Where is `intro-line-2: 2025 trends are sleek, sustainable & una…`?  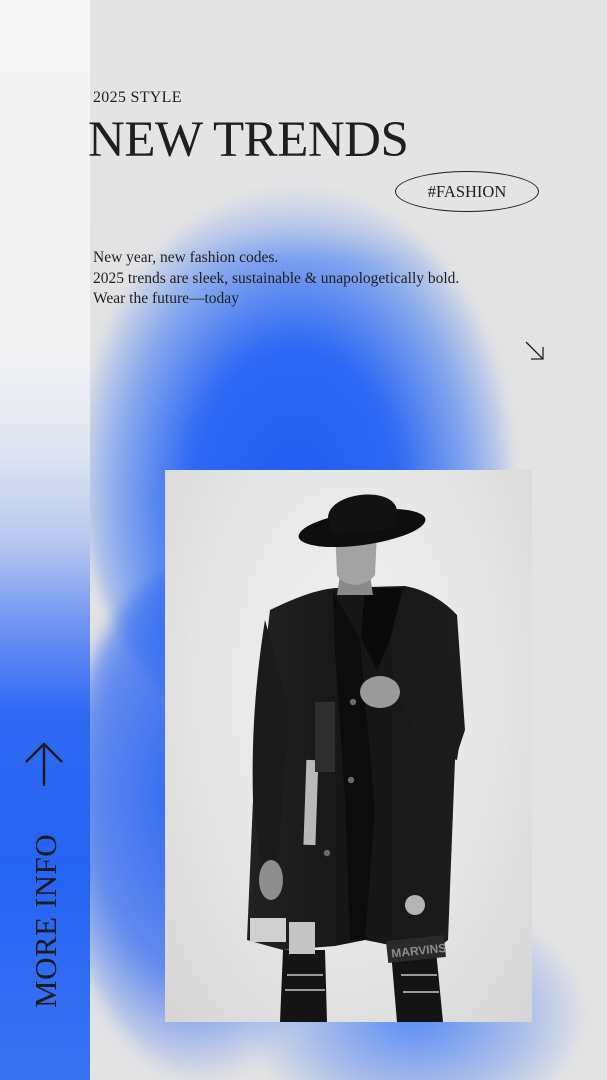 intro-line-2: 2025 trends are sleek, sustainable & una… is located at coordinates (276, 278).